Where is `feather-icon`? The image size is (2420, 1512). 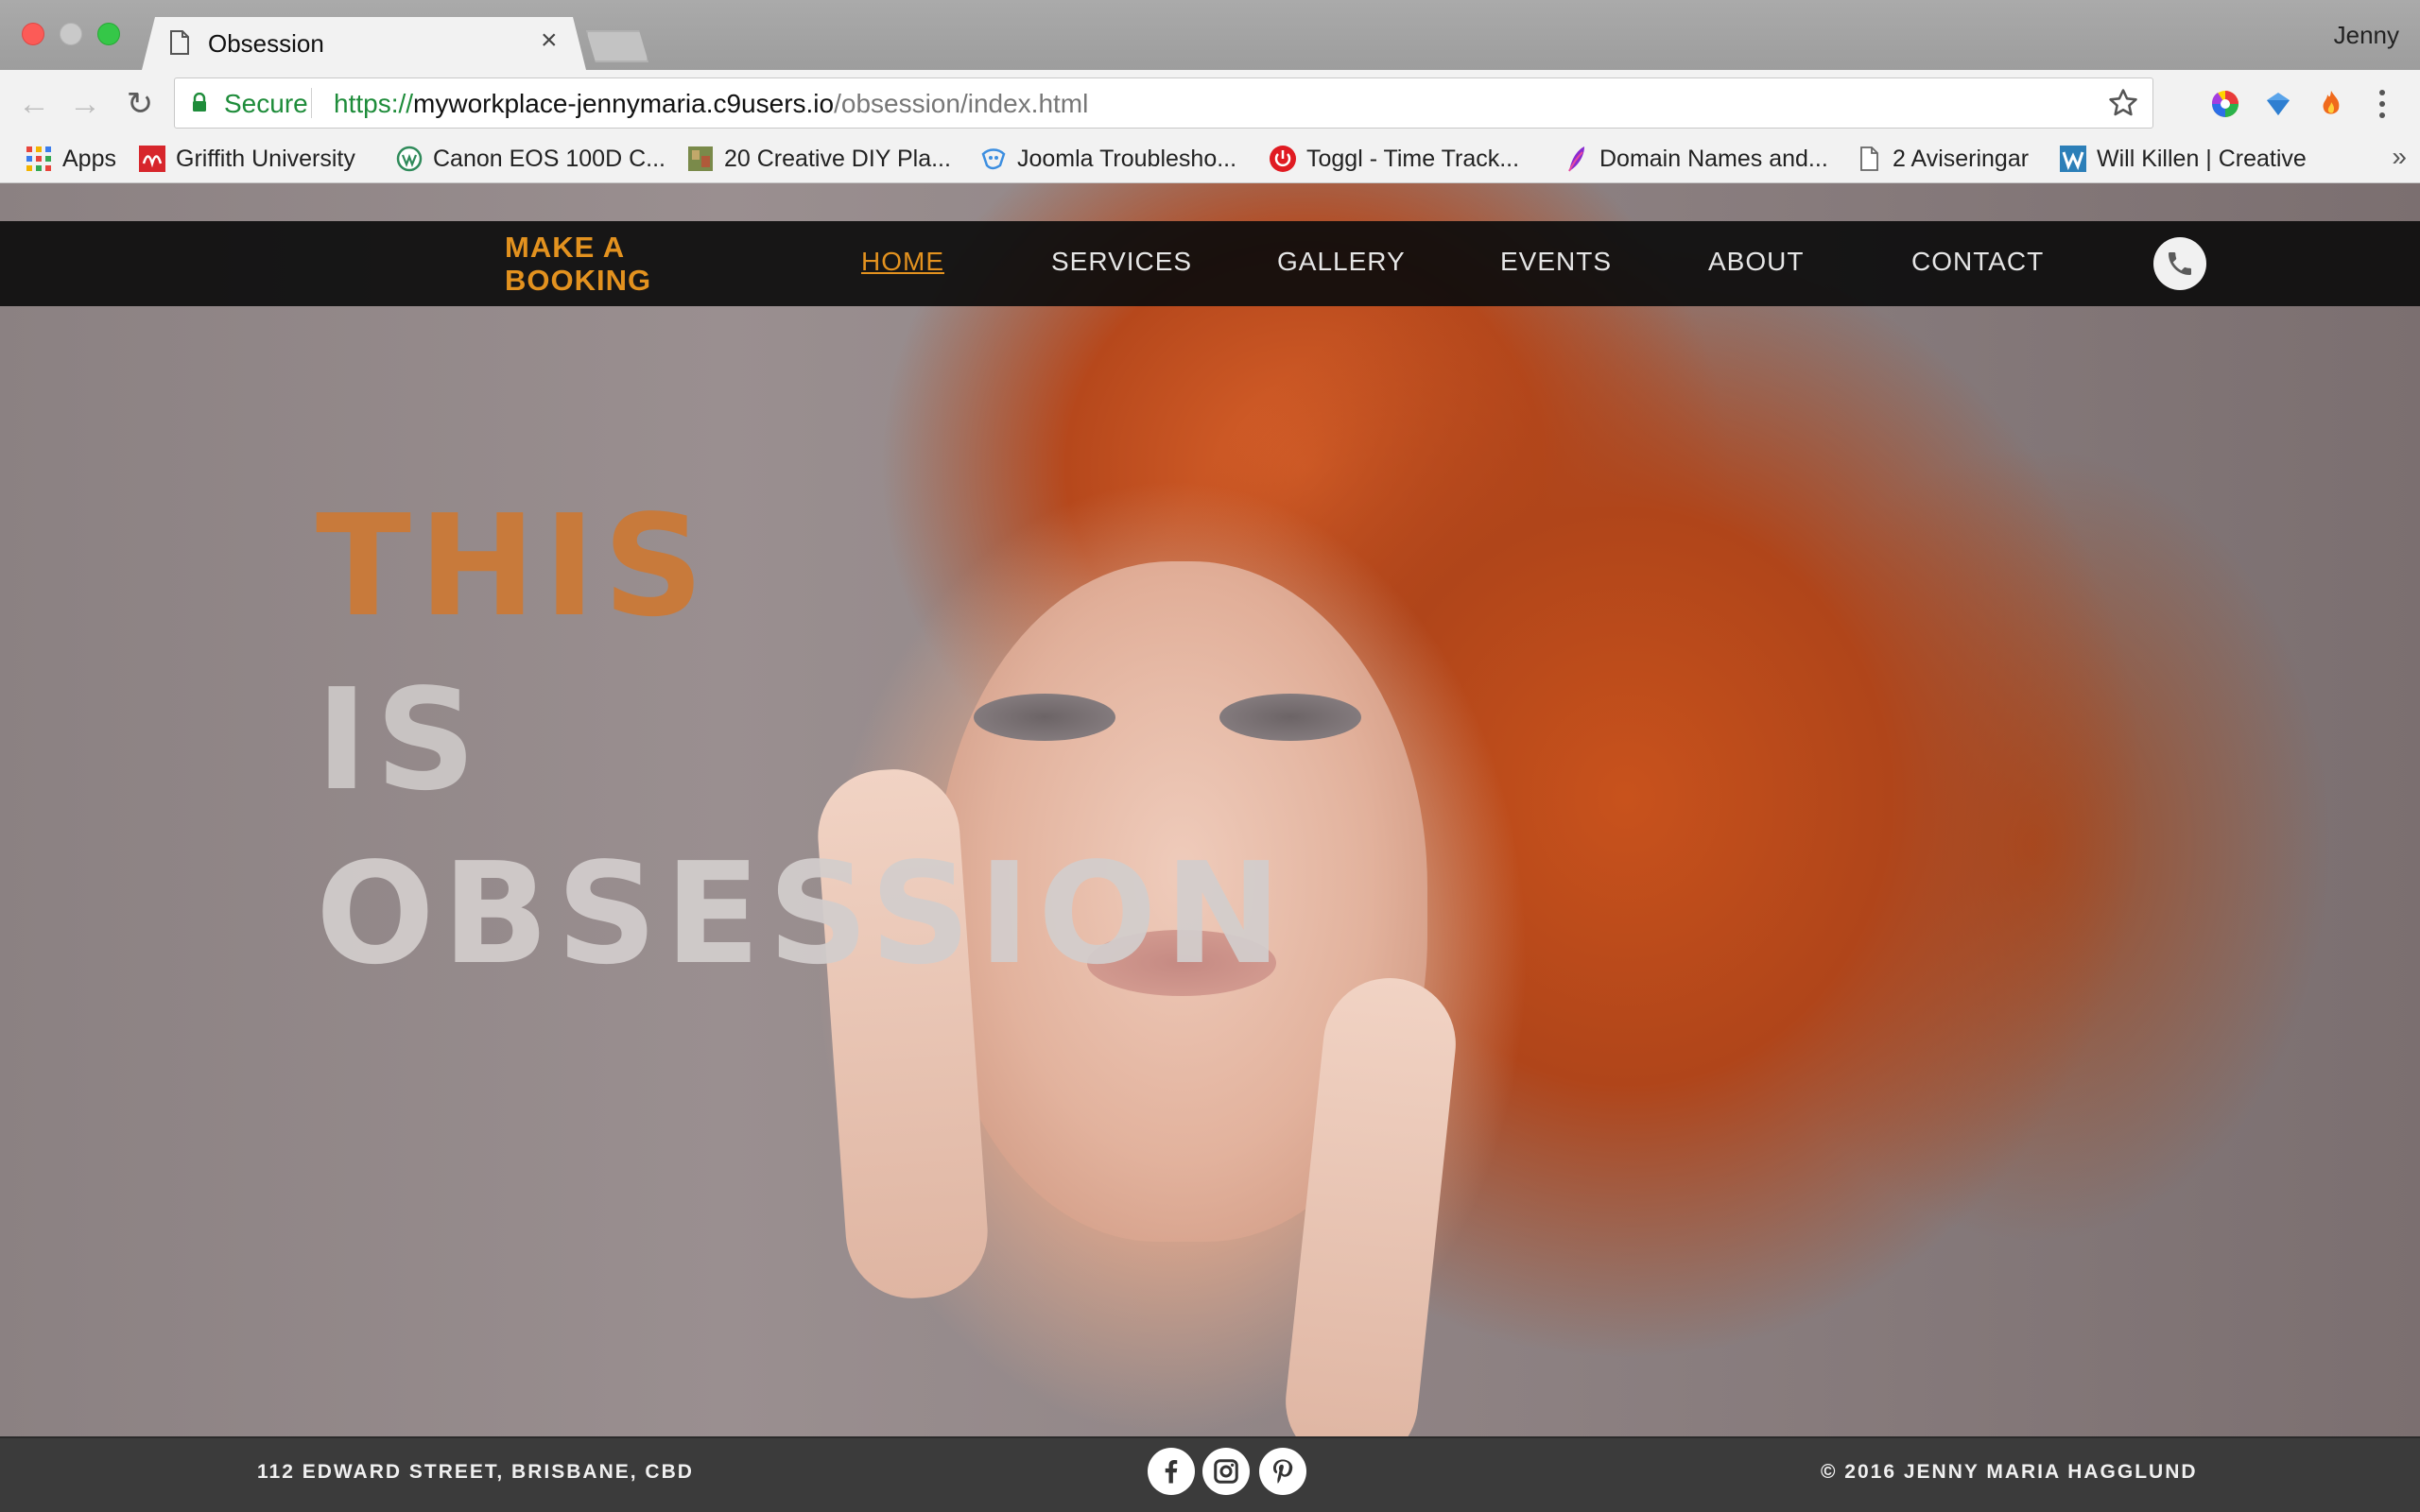
feather-icon is located at coordinates (1576, 159).